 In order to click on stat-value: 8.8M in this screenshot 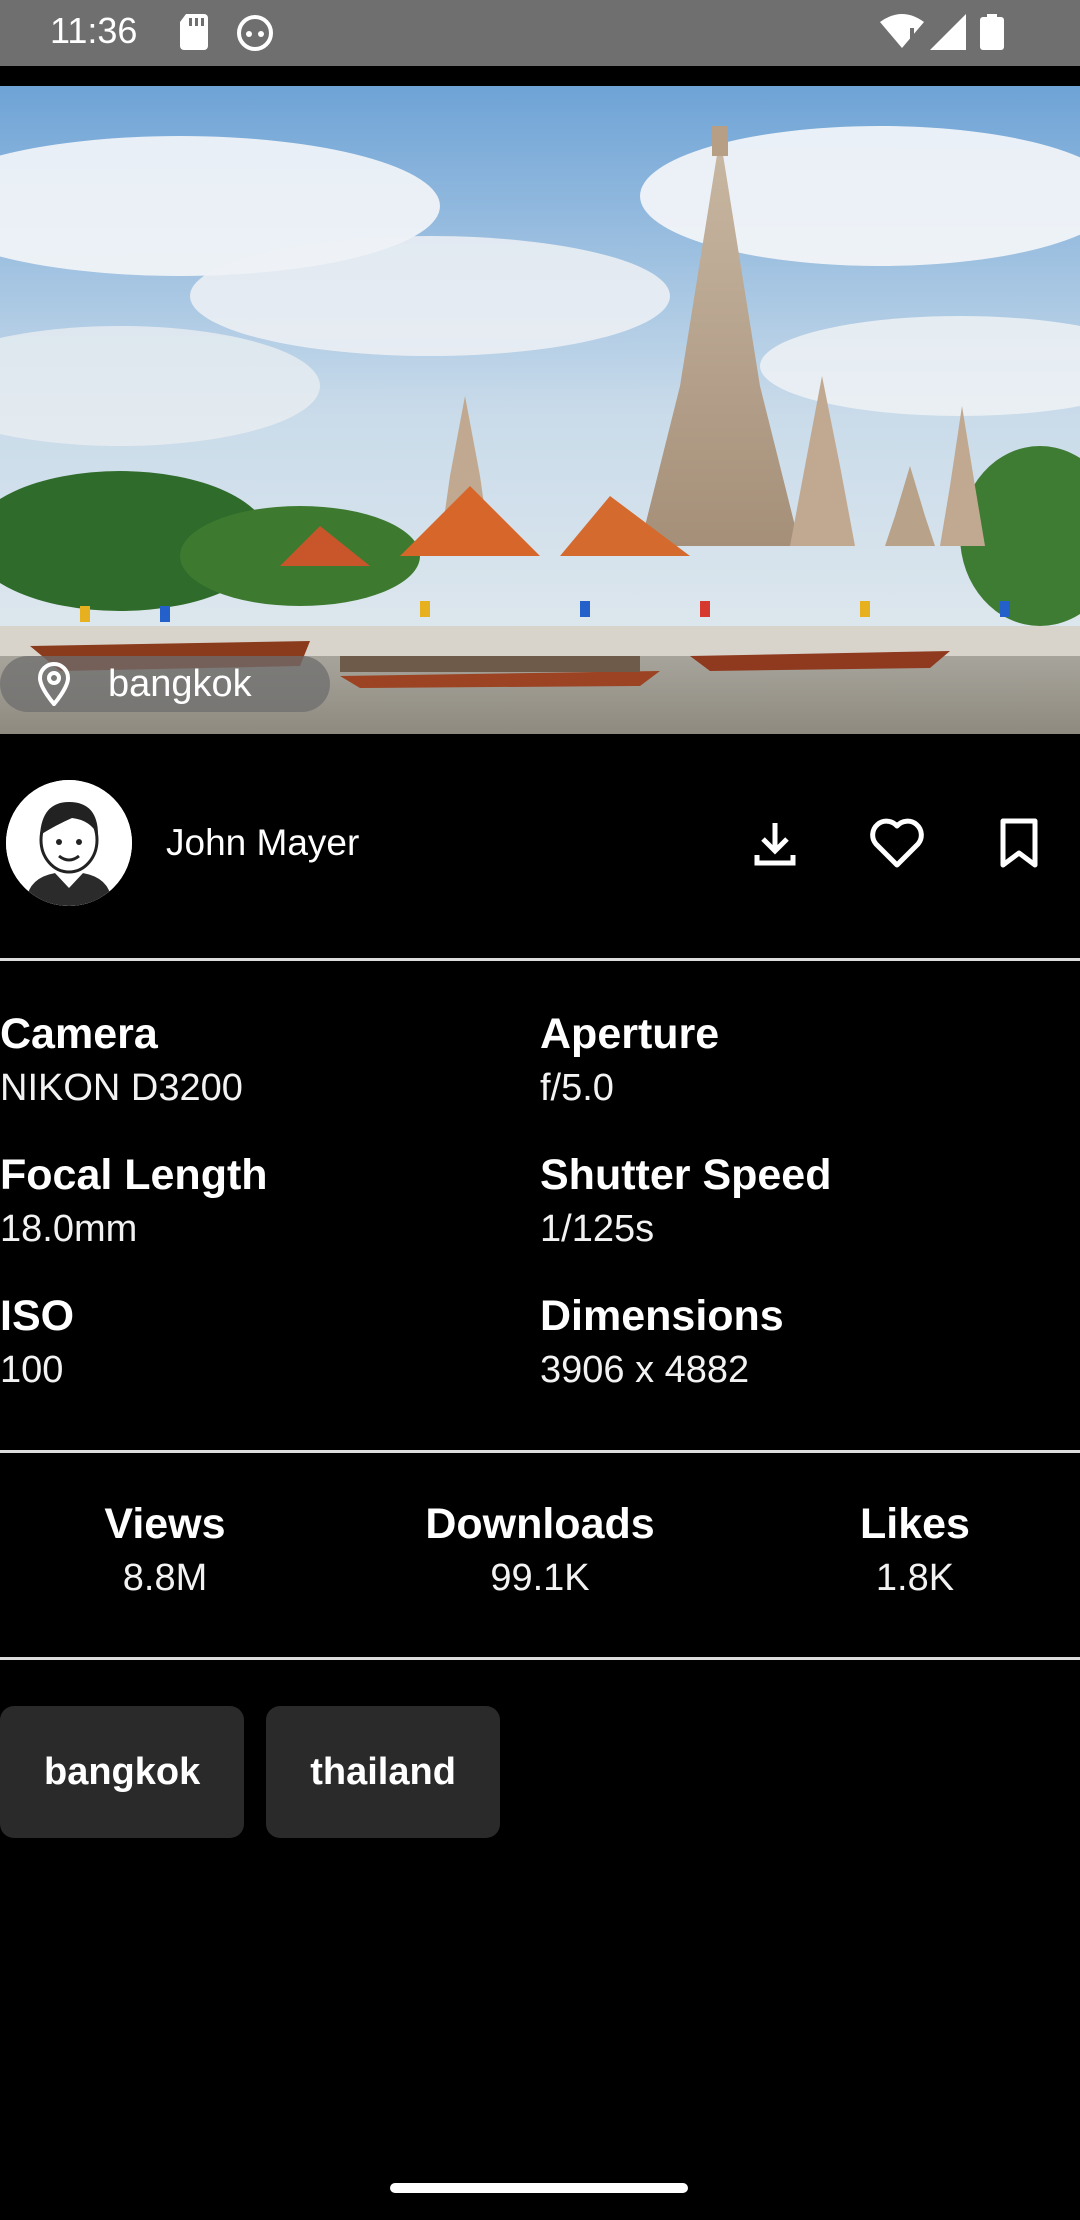, I will do `click(165, 1578)`.